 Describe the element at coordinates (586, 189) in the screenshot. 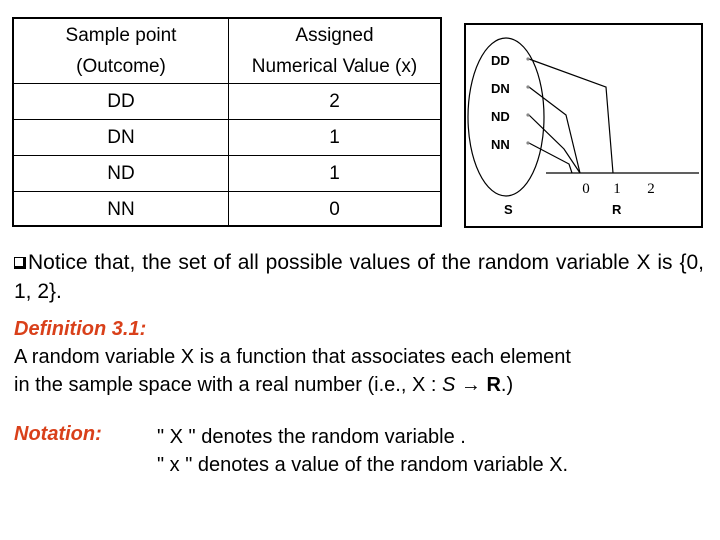

I see `tick-label-0: 0` at that location.